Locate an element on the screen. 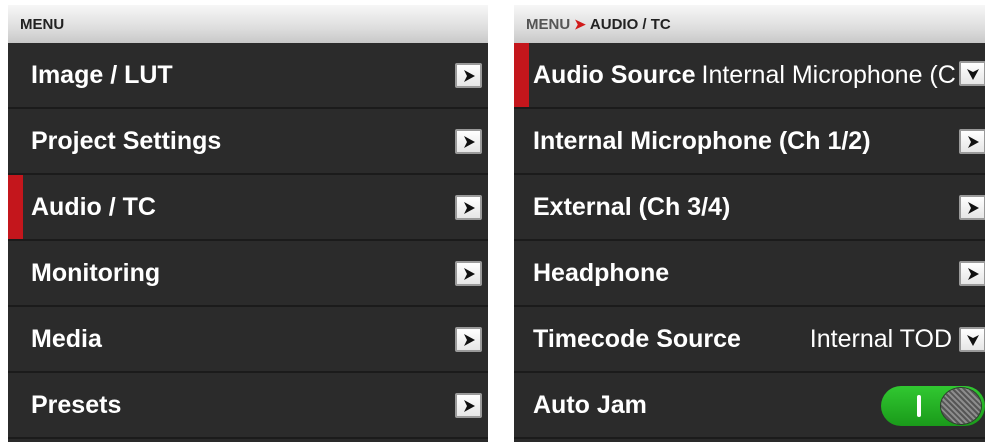  menu-item-audio-tc: Audio / TC is located at coordinates (248, 208).